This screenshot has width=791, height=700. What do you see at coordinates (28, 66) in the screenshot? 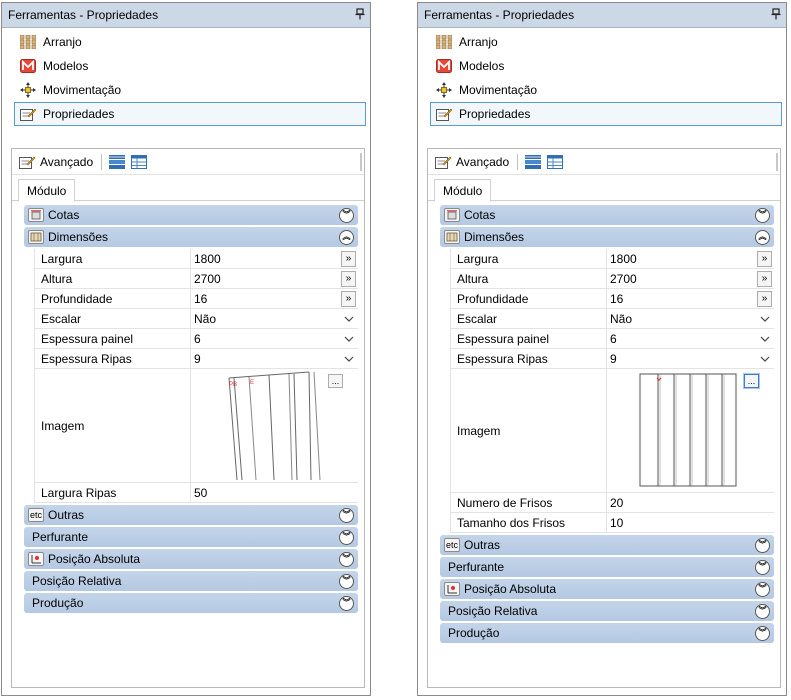
I see `modelos-icon` at bounding box center [28, 66].